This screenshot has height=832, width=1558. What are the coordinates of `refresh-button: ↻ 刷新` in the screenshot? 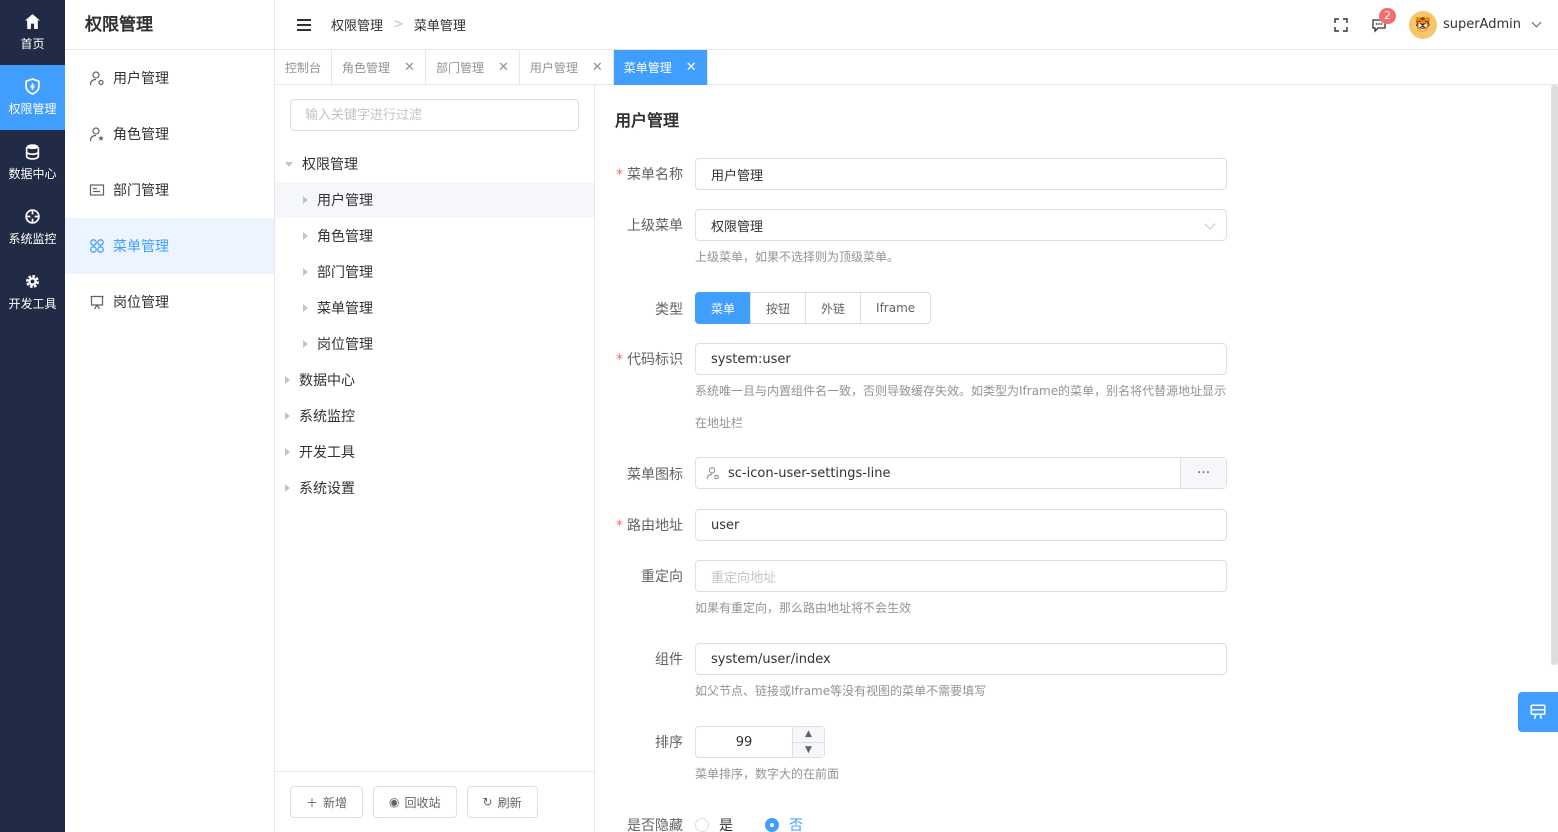 It's located at (502, 802).